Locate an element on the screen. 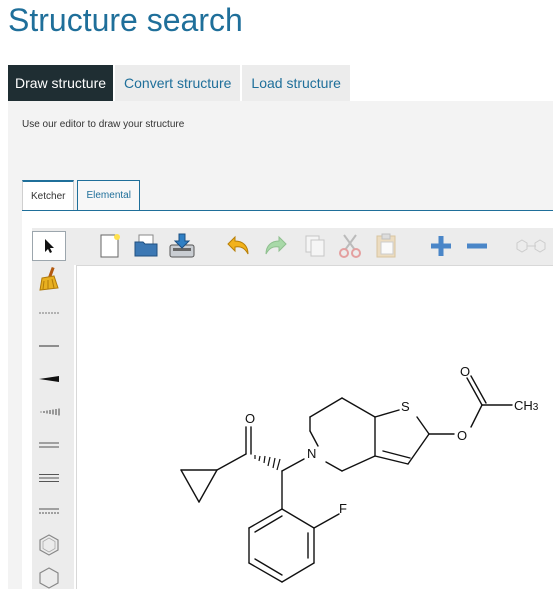  tab-convert-structure: Convert structure is located at coordinates (179, 83).